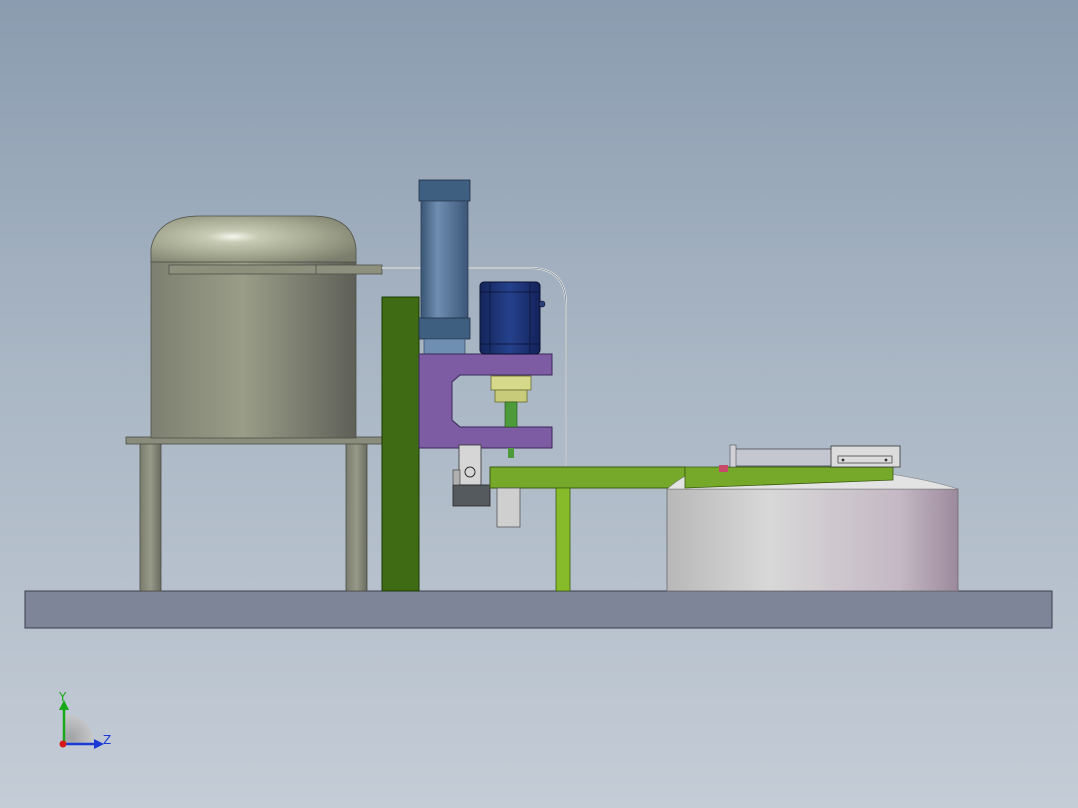 The image size is (1078, 808). What do you see at coordinates (150, 517) in the screenshot?
I see `tank-leg-left` at bounding box center [150, 517].